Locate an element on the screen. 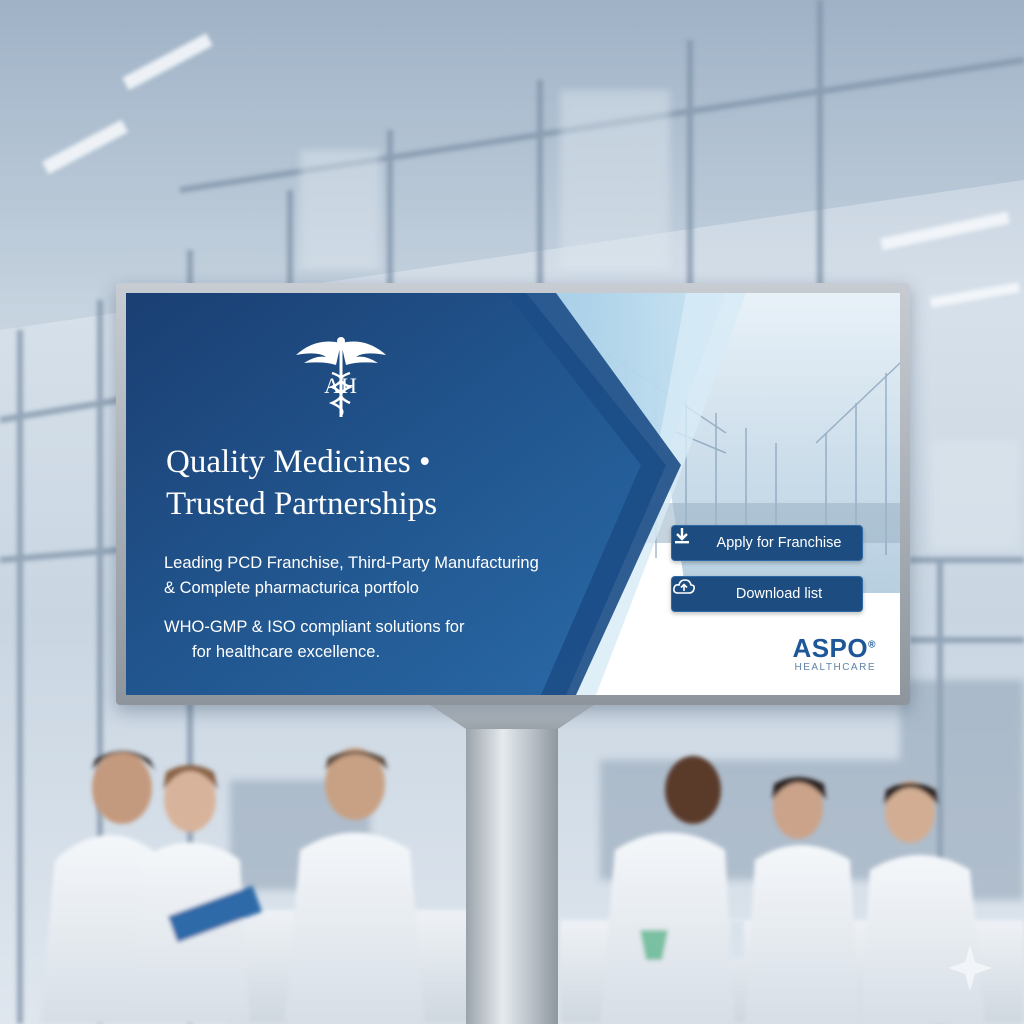 The width and height of the screenshot is (1024, 1024). caduceus-logo: AH is located at coordinates (341, 378).